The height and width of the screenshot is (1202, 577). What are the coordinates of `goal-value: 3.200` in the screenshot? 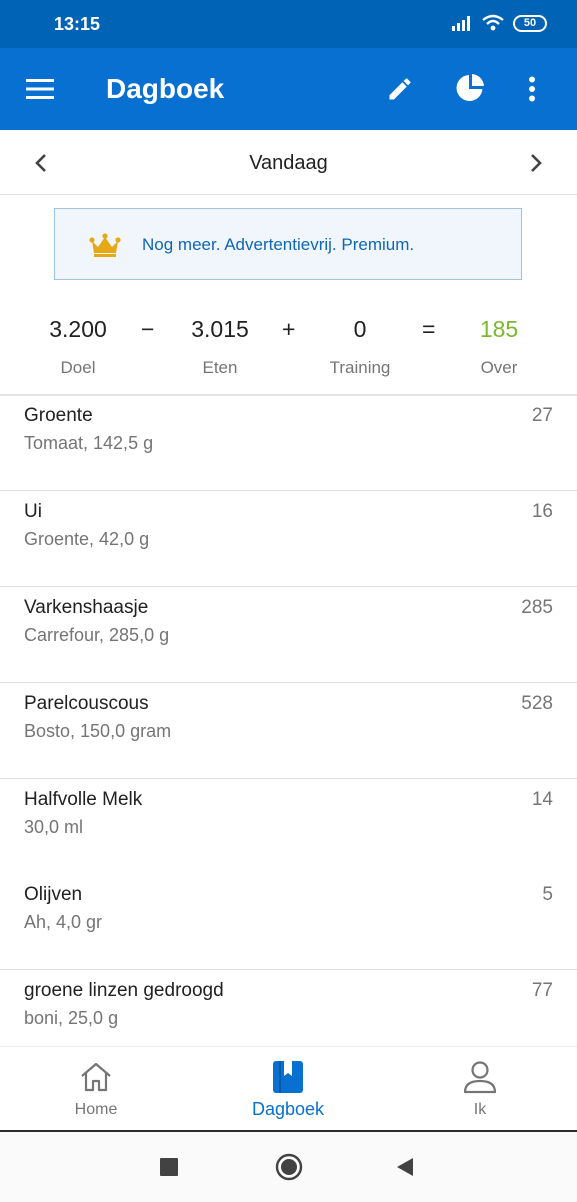 It's located at (78, 329).